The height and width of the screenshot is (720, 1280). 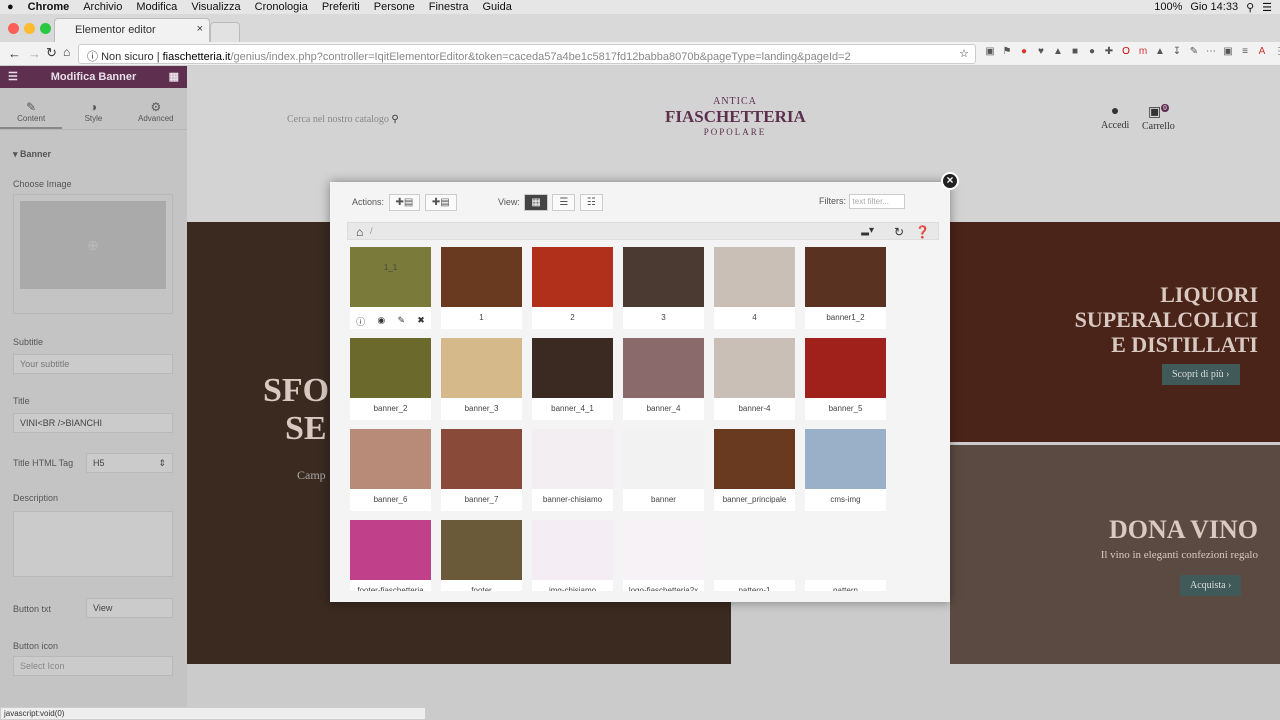 I want to click on pen-icon: ✎, so click(x=1194, y=53).